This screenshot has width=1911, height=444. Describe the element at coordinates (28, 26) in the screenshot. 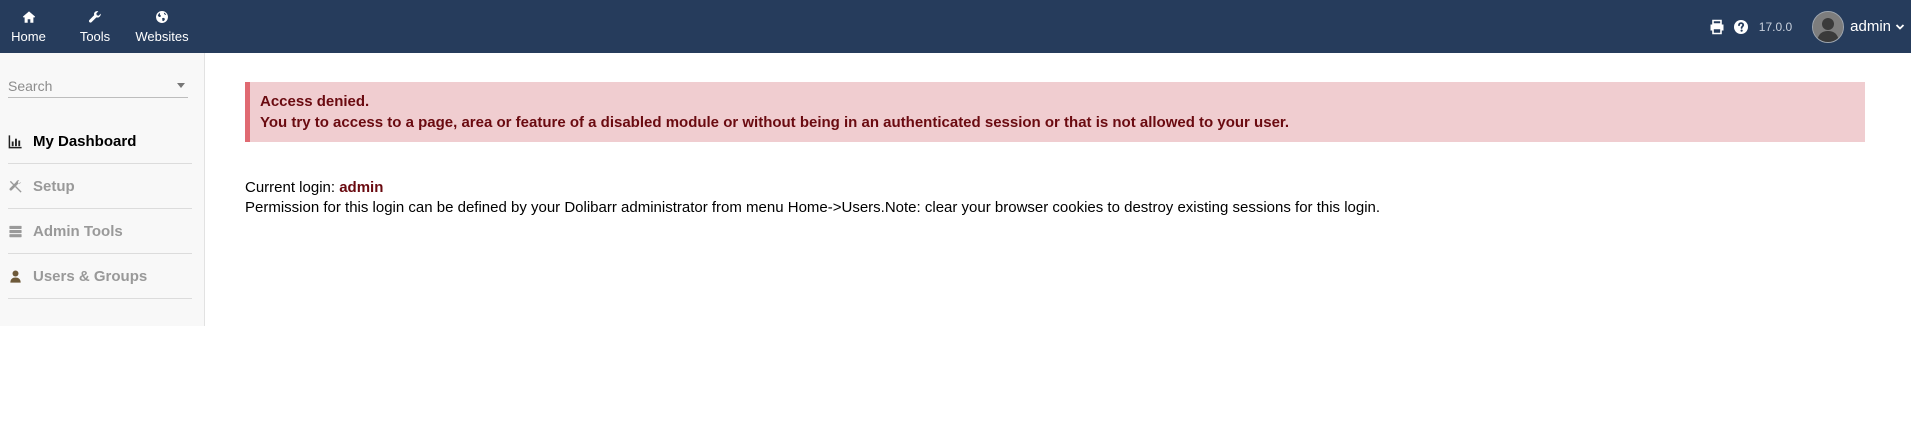

I see `nav-home: Home` at that location.